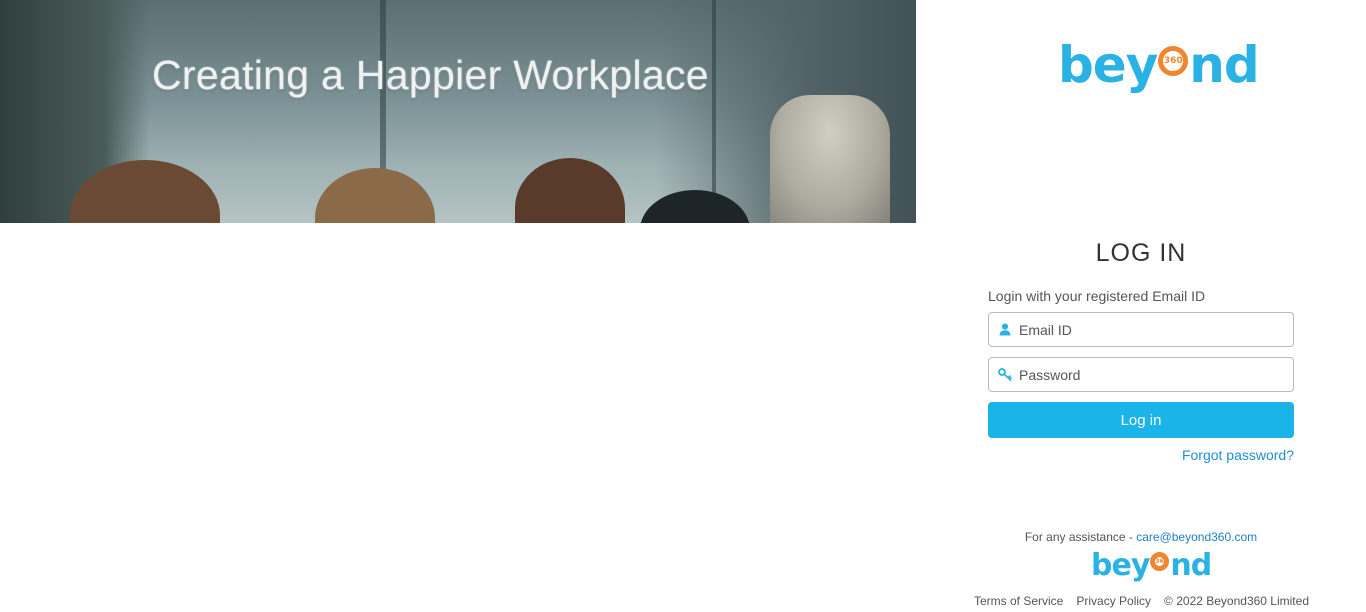 The image size is (1366, 612). I want to click on email-field, so click(1141, 329).